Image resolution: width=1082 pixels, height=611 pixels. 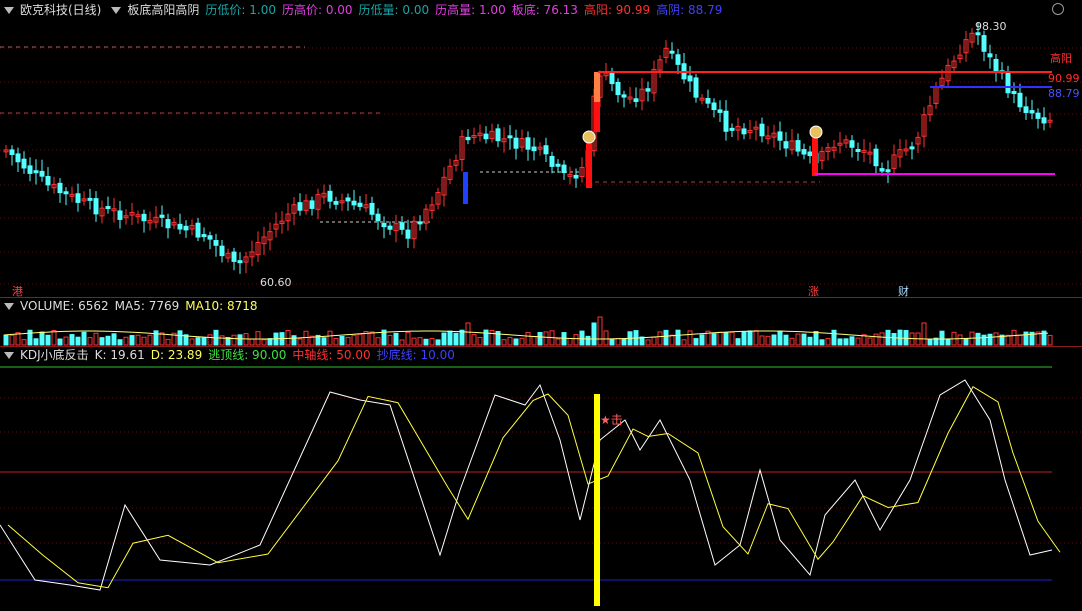 What do you see at coordinates (1064, 93) in the screenshot?
I see `right-label-gaoyin: 88.79` at bounding box center [1064, 93].